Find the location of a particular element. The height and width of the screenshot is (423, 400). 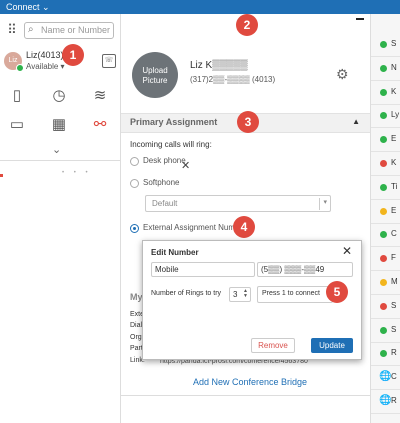

add-conference-bridge-link: Add New Conference Bridge is located at coordinates (250, 382).